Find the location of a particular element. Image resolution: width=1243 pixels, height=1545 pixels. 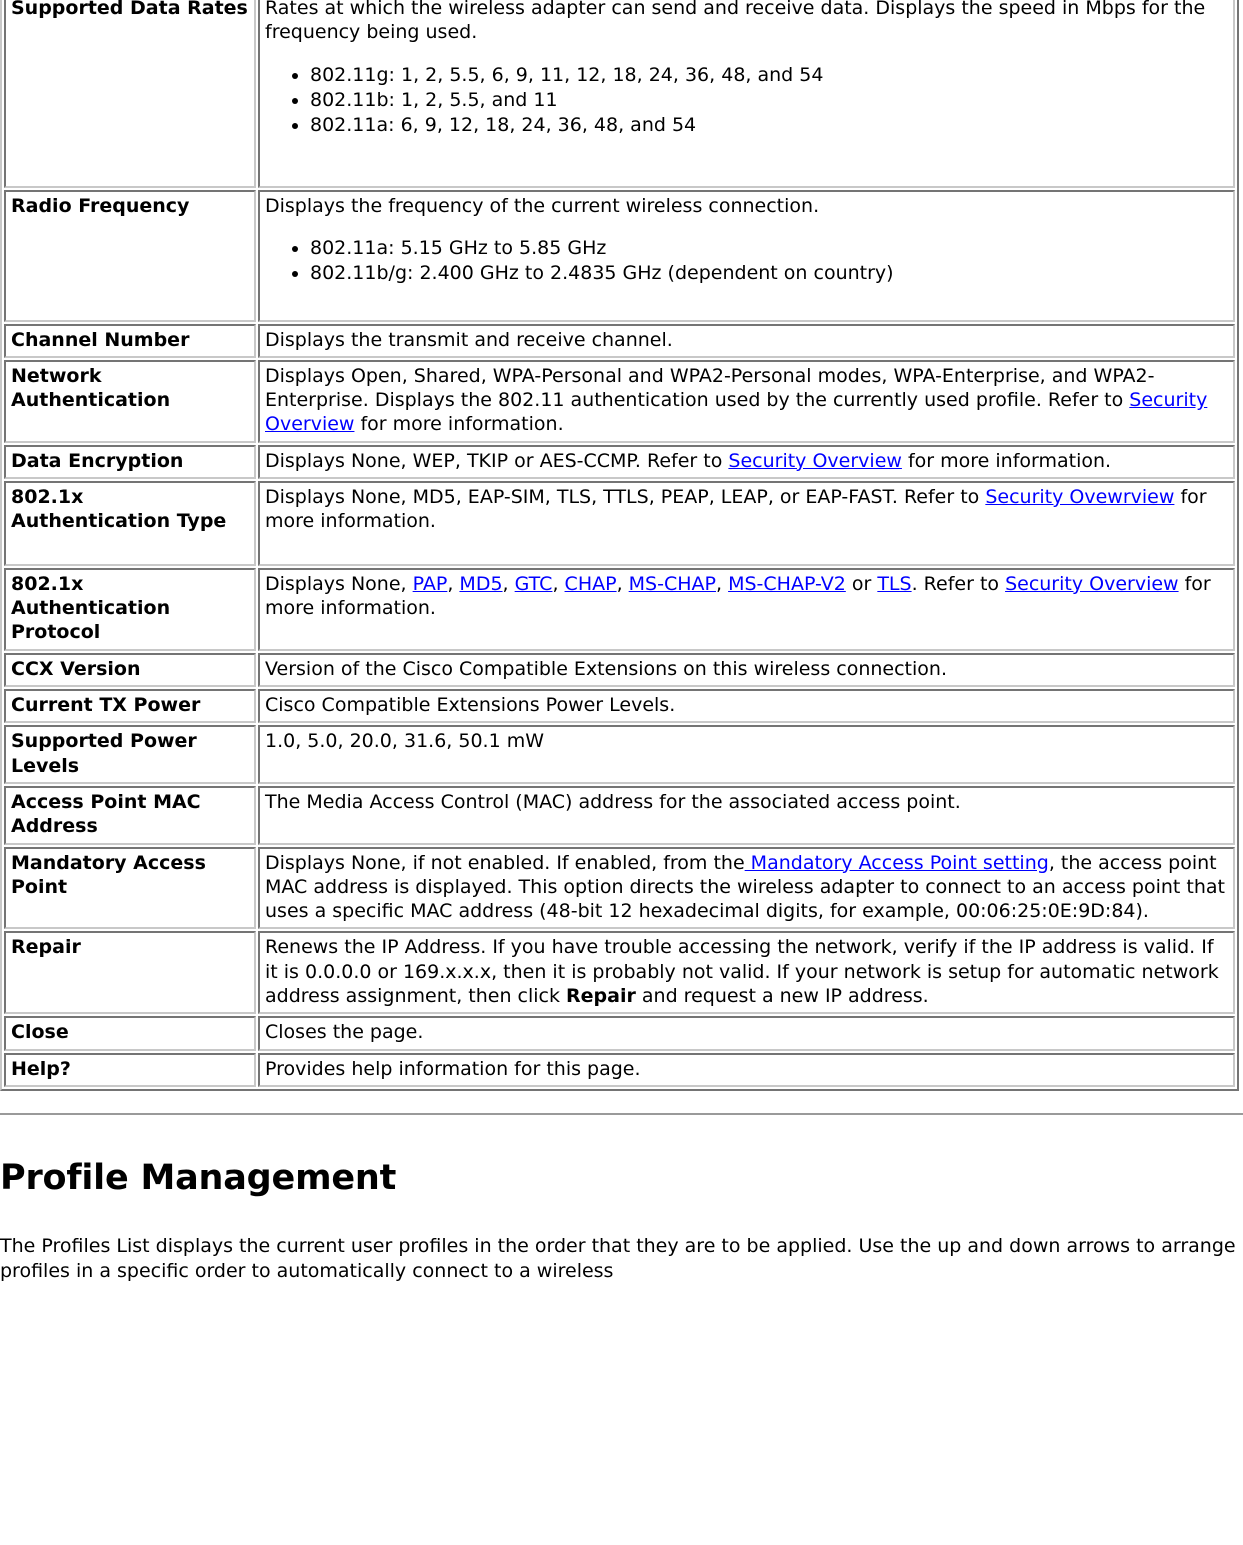

row-desc-supported-power-levels: 1.0, 5.0, 20.0, 31.6, 50.1 mW is located at coordinates (746, 754).